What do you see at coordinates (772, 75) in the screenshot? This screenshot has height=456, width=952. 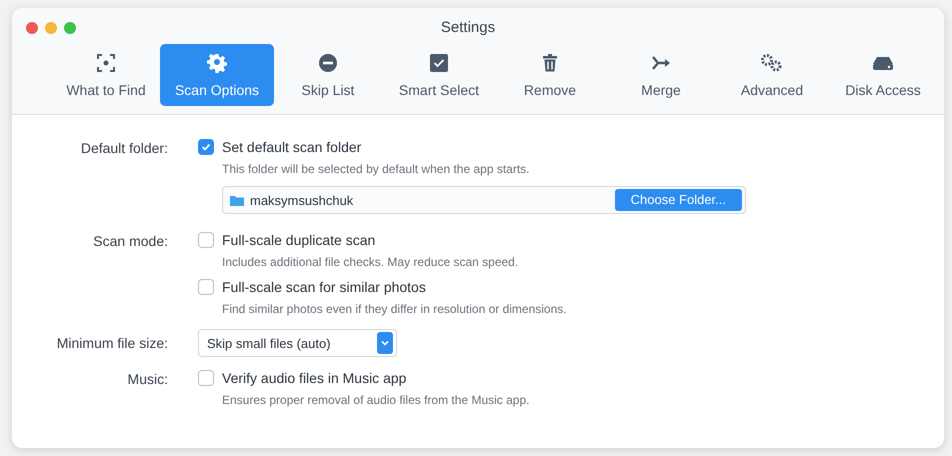 I see `tab: Advanced` at bounding box center [772, 75].